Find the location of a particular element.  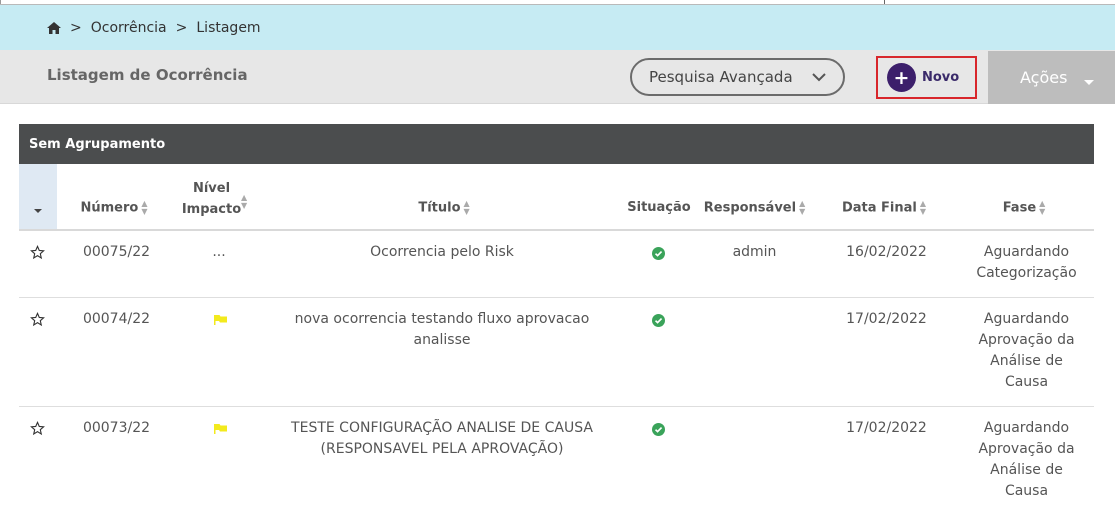

column-header-titulo: Título ▲ ▼ is located at coordinates (444, 208).